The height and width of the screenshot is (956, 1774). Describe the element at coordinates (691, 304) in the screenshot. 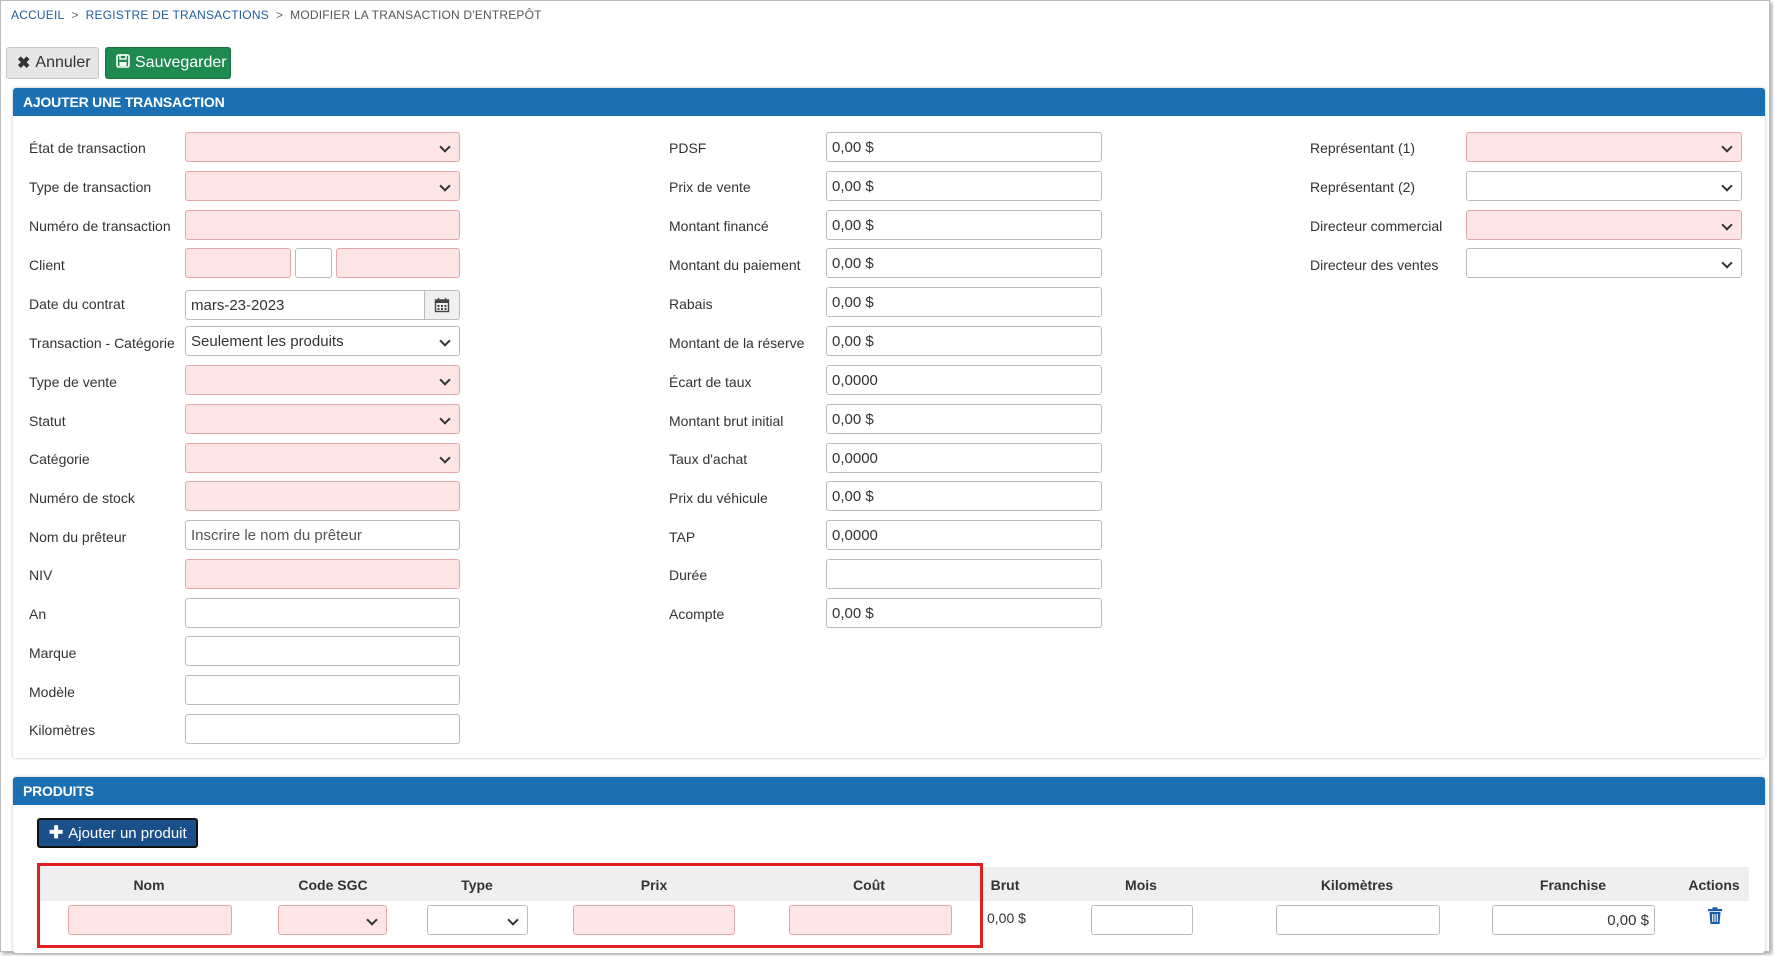

I see `label-rabais: Rabais` at that location.